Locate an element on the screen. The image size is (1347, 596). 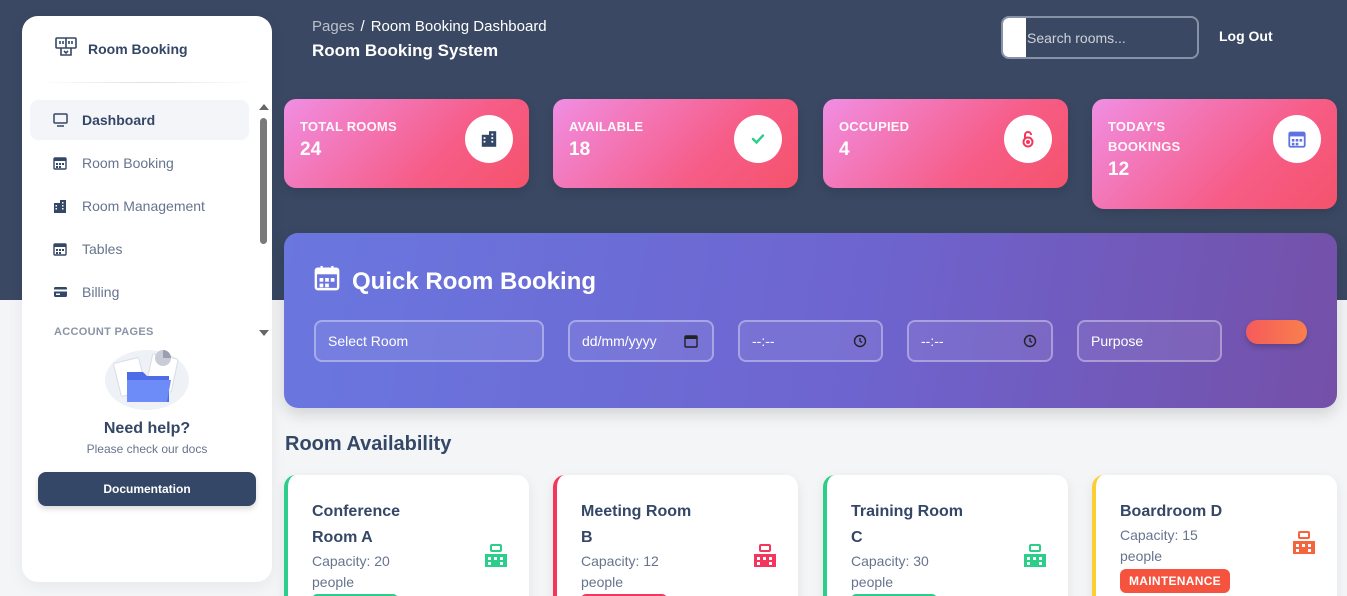
breadcrumb: Pages / Room Booking Dashboard is located at coordinates (429, 26).